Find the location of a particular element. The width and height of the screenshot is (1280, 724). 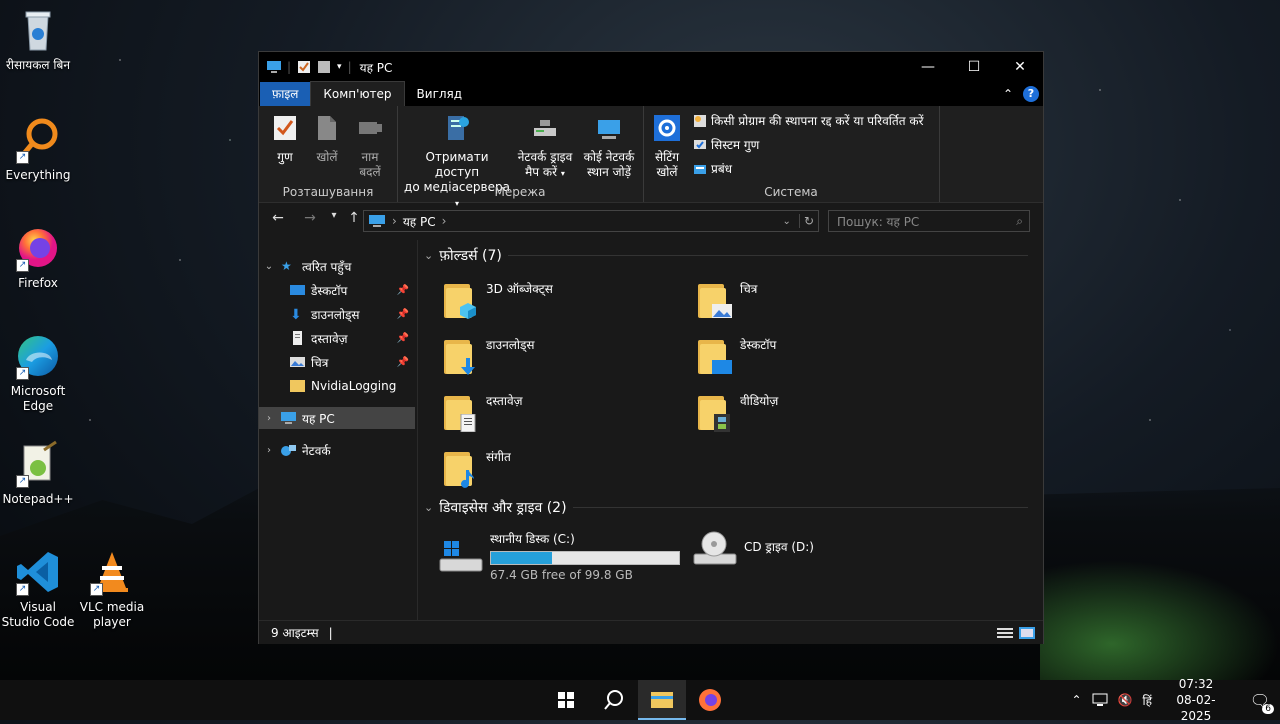

drive-d: CD ड्राइव (D:) is located at coordinates (753, 549).